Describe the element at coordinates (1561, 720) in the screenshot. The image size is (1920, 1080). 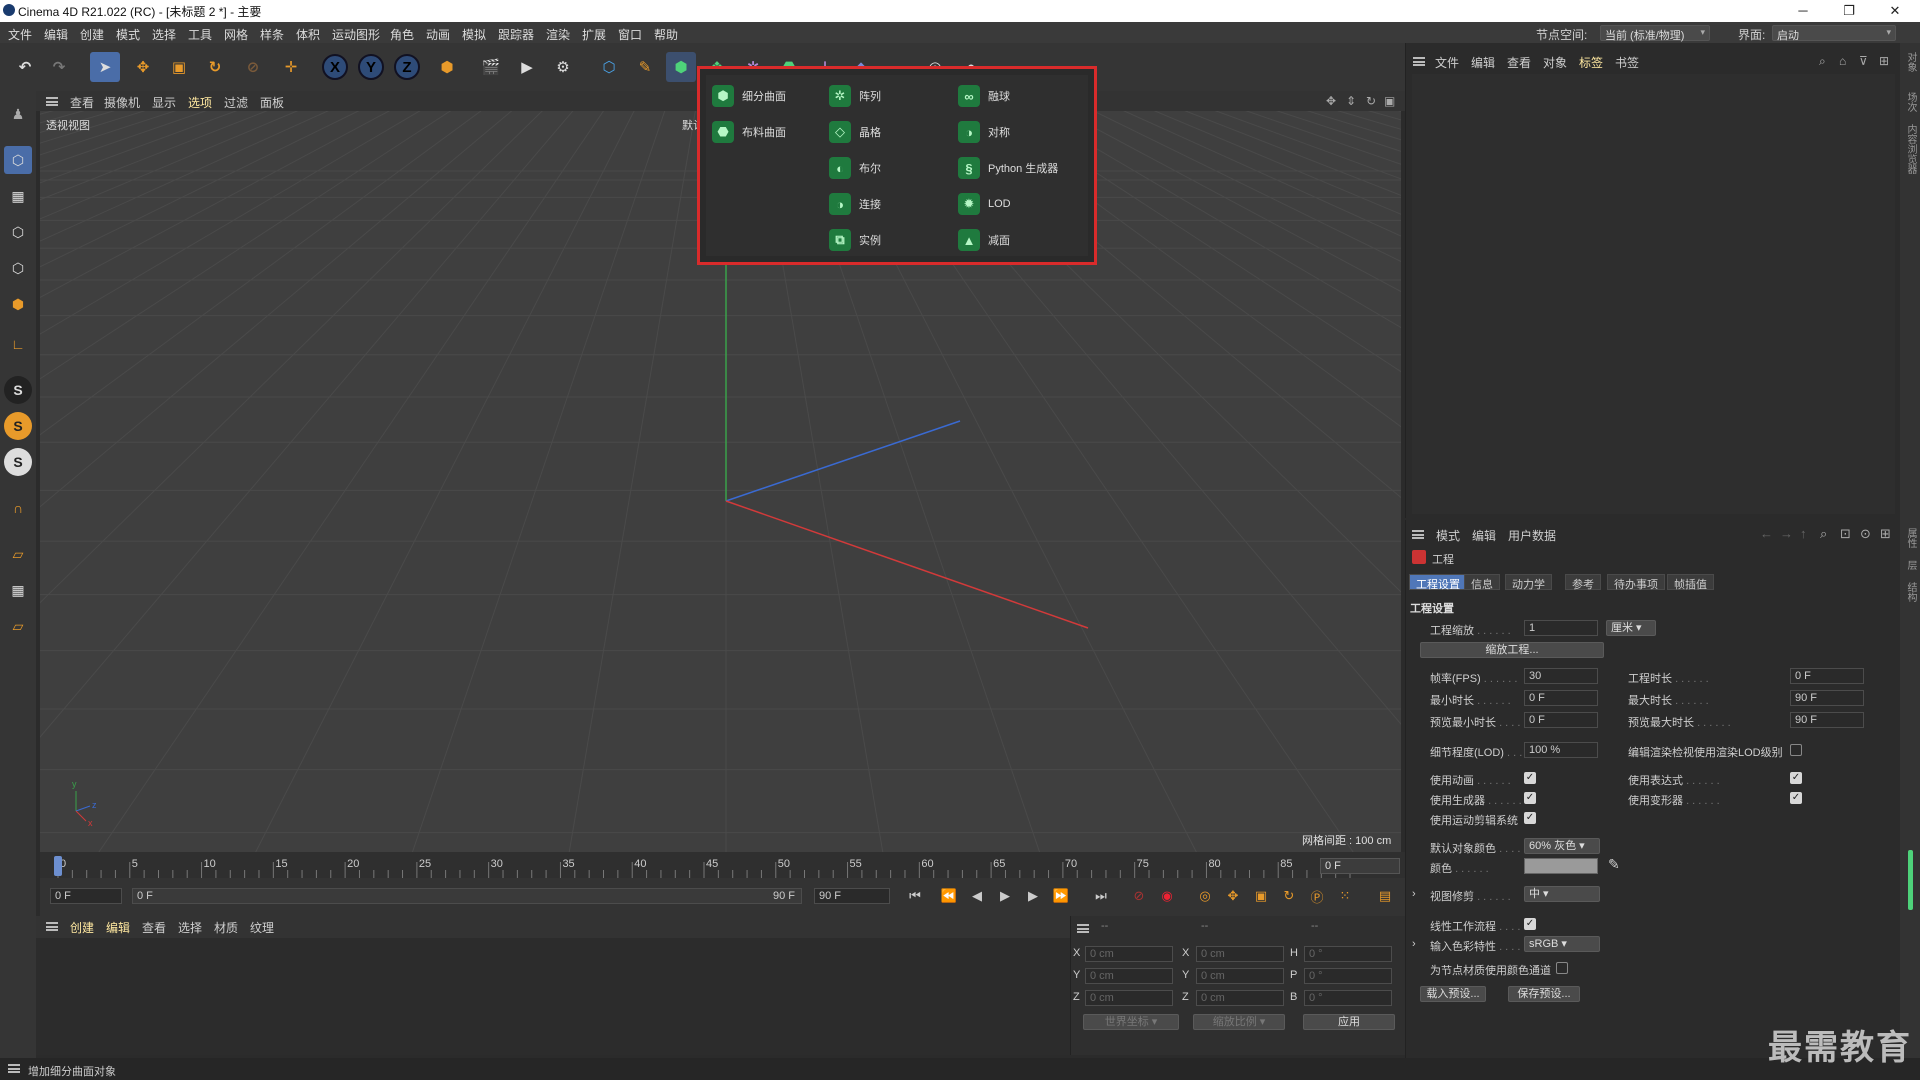
I see `preview-min-field: 0 F` at that location.